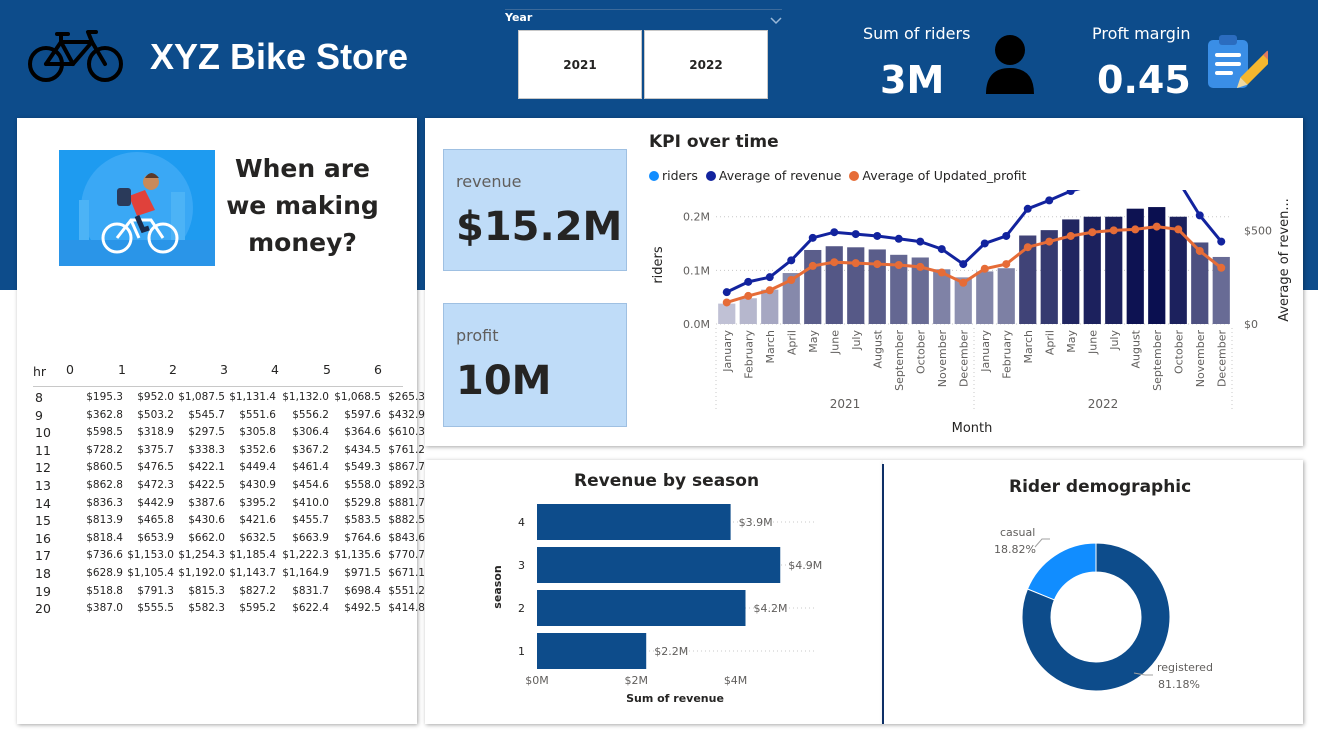 This screenshot has height=741, width=1318. What do you see at coordinates (39, 415) in the screenshot?
I see `matrix-row-label: 9` at bounding box center [39, 415].